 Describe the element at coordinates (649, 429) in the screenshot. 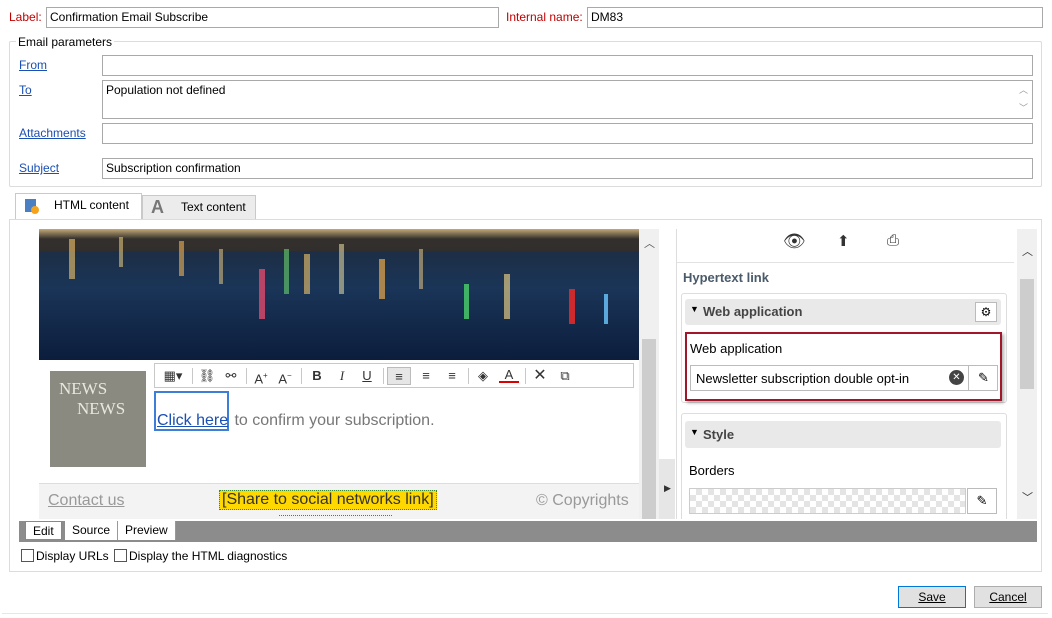

I see `editor-scroll-thumb` at that location.